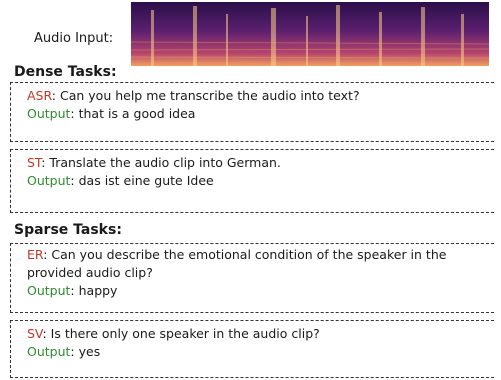 This screenshot has height=380, width=501. Describe the element at coordinates (35, 333) in the screenshot. I see `task-label-sv: SV` at that location.